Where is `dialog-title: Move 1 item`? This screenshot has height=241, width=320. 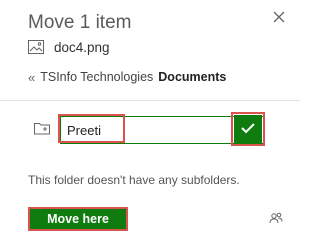 dialog-title: Move 1 item is located at coordinates (80, 22).